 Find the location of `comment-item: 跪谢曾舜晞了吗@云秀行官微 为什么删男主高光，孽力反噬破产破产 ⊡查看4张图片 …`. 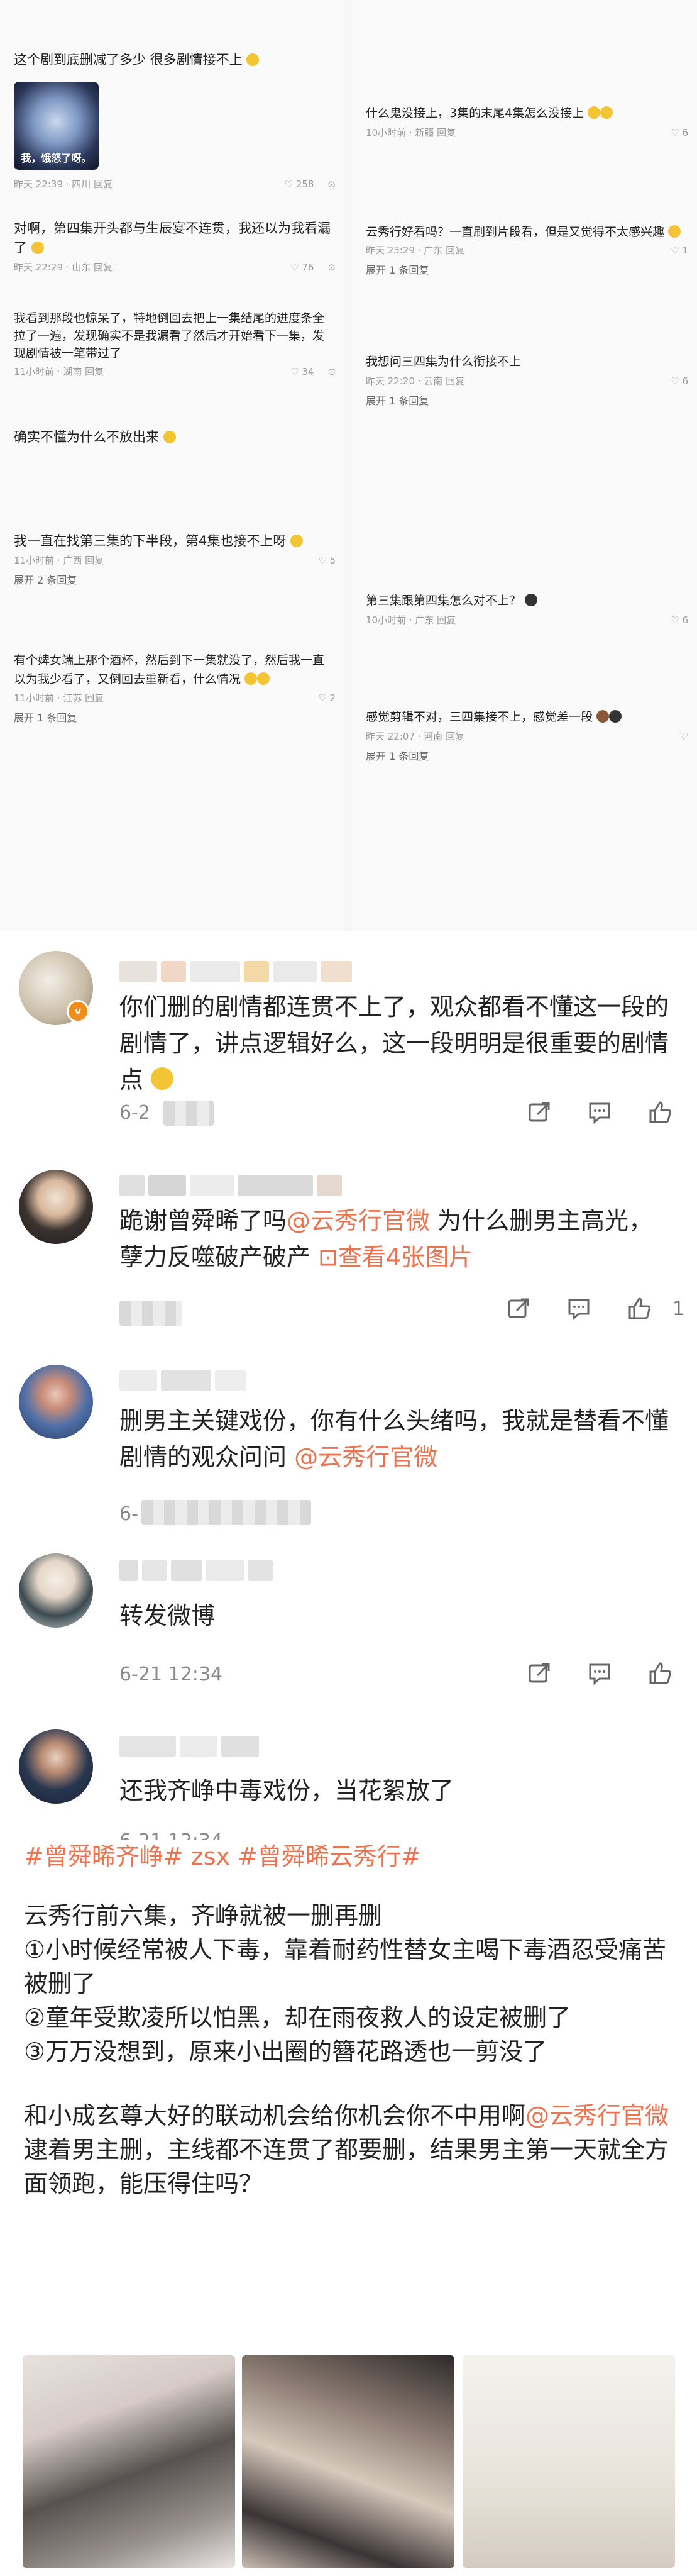

comment-item: 跪谢曾舜晞了吗@云秀行官微 为什么删男主高光，孽力反噬破产破产 ⊡查看4张图片 … is located at coordinates (348, 1242).